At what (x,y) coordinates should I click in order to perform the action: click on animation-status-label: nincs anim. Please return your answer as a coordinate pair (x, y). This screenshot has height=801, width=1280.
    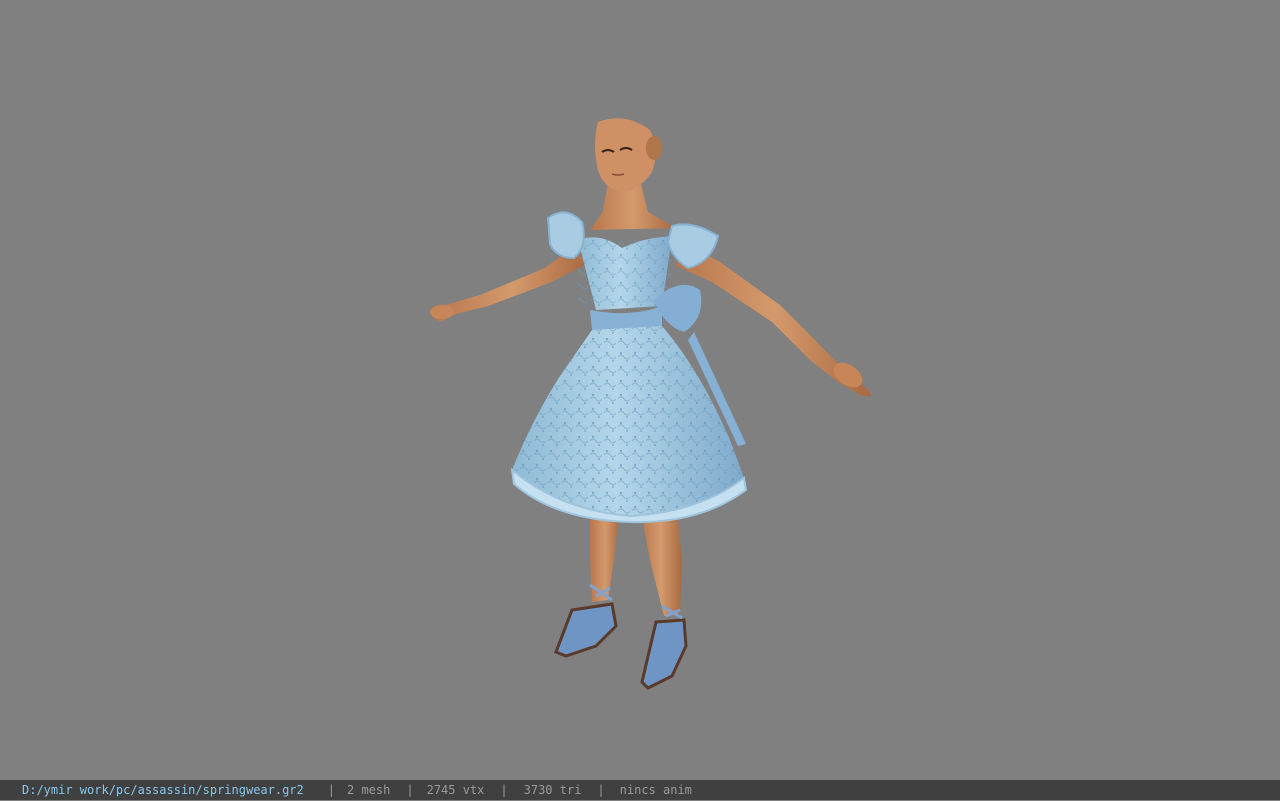
    Looking at the image, I should click on (655, 790).